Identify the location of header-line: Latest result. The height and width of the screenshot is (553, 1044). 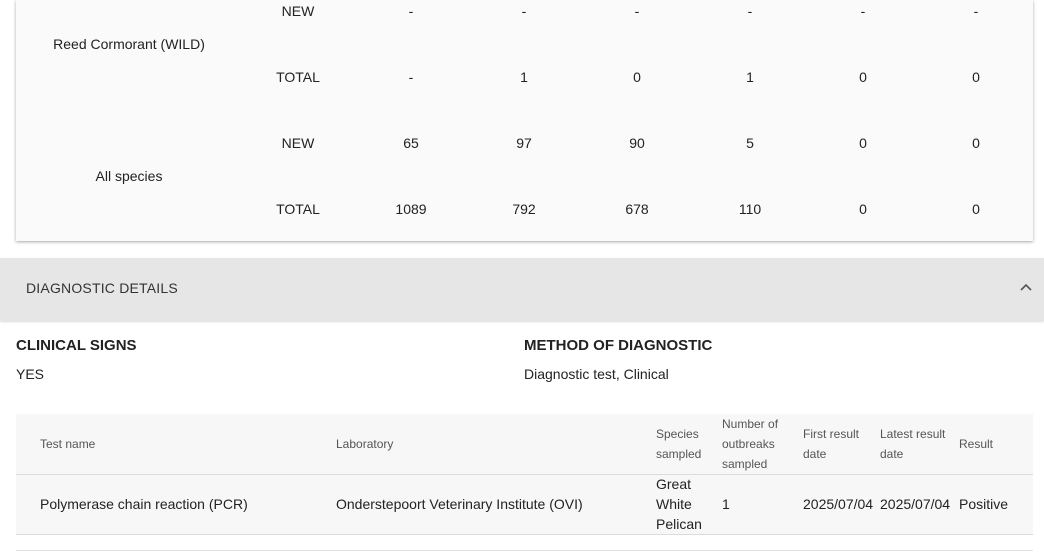
(913, 434).